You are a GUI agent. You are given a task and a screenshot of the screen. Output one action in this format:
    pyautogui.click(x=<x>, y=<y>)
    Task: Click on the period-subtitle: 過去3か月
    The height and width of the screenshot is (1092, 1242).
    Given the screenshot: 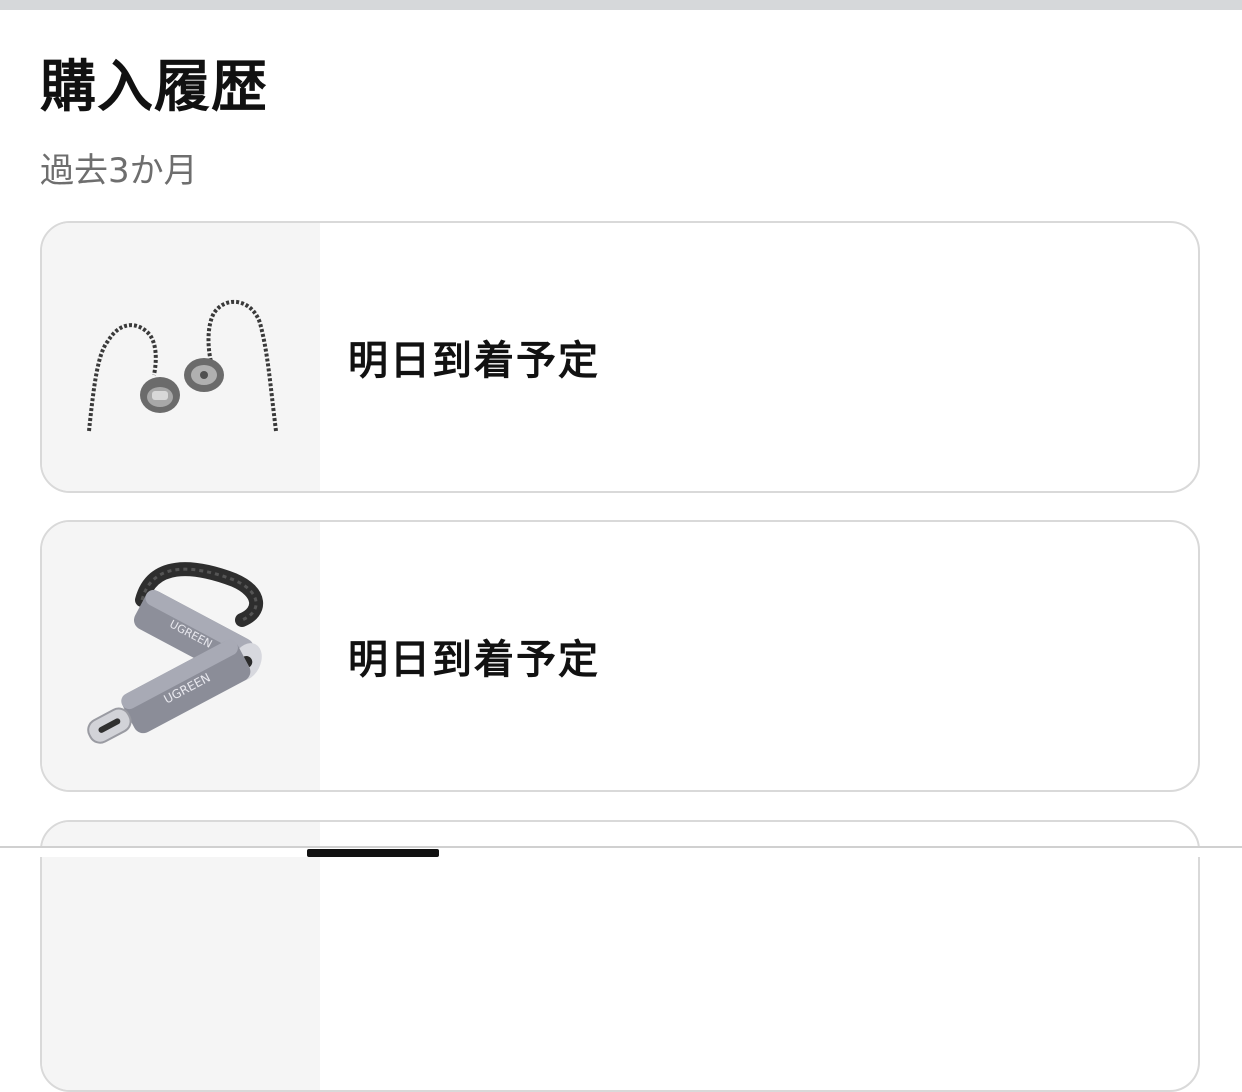 What is the action you would take?
    pyautogui.click(x=119, y=171)
    